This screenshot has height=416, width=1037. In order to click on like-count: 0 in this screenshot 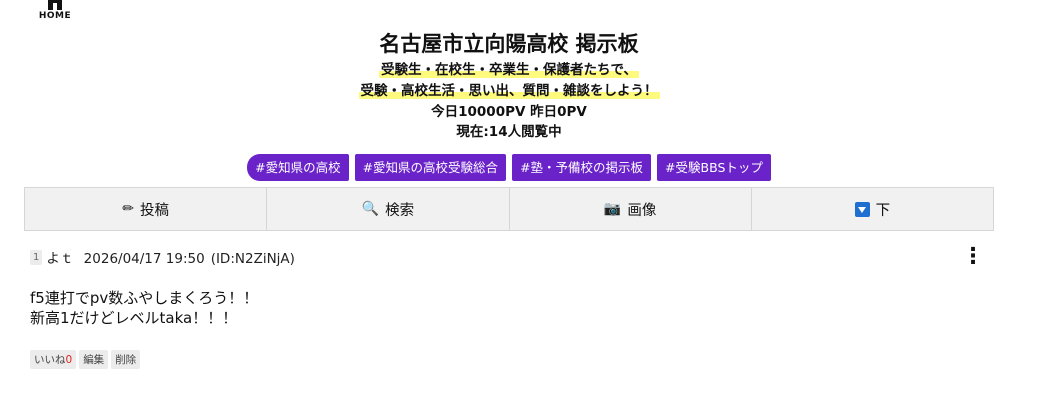, I will do `click(69, 360)`.